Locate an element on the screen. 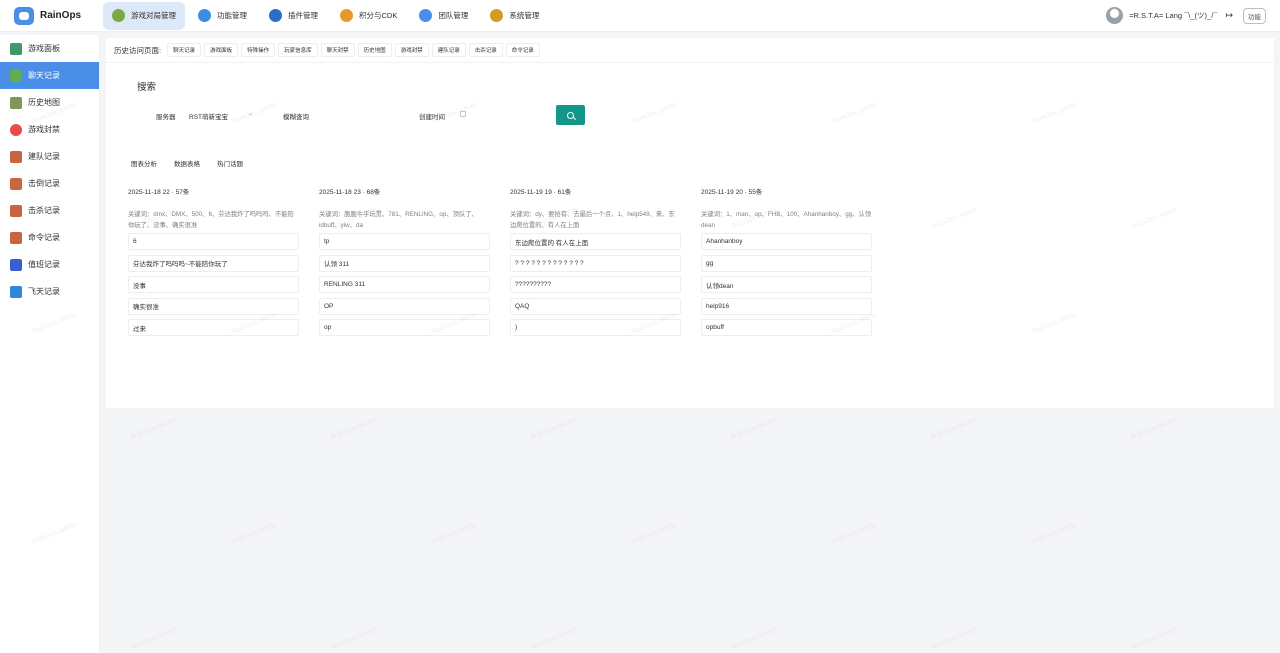 Image resolution: width=1280 pixels, height=653 pixels. history-chip-9: 命令记录 is located at coordinates (522, 50).